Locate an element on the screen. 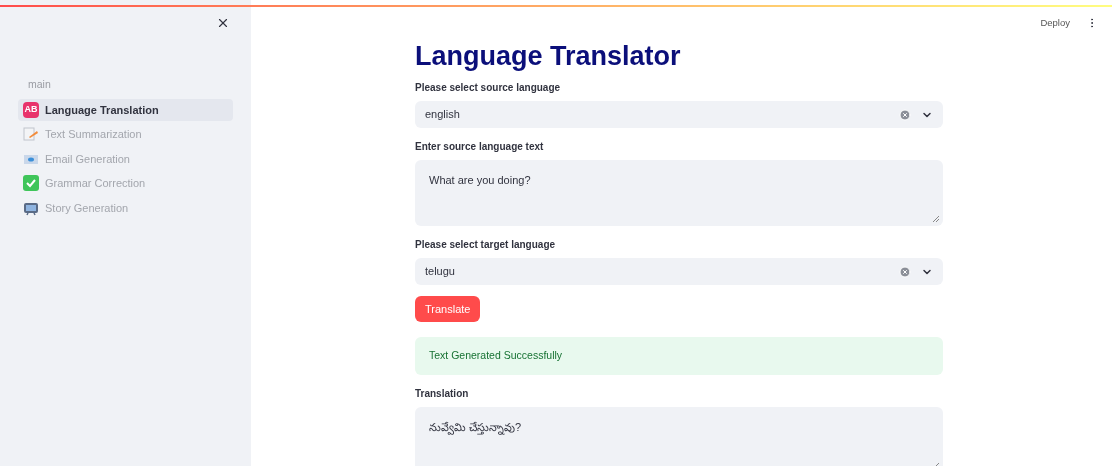 Image resolution: width=1112 pixels, height=466 pixels. text-area: నువ్వేమి చేస్తున్నావు? is located at coordinates (679, 436).